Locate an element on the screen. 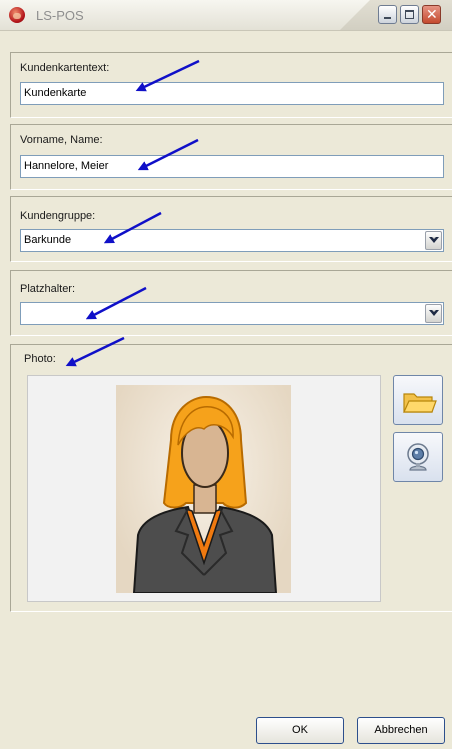  annotation-arrows is located at coordinates (132, 213).